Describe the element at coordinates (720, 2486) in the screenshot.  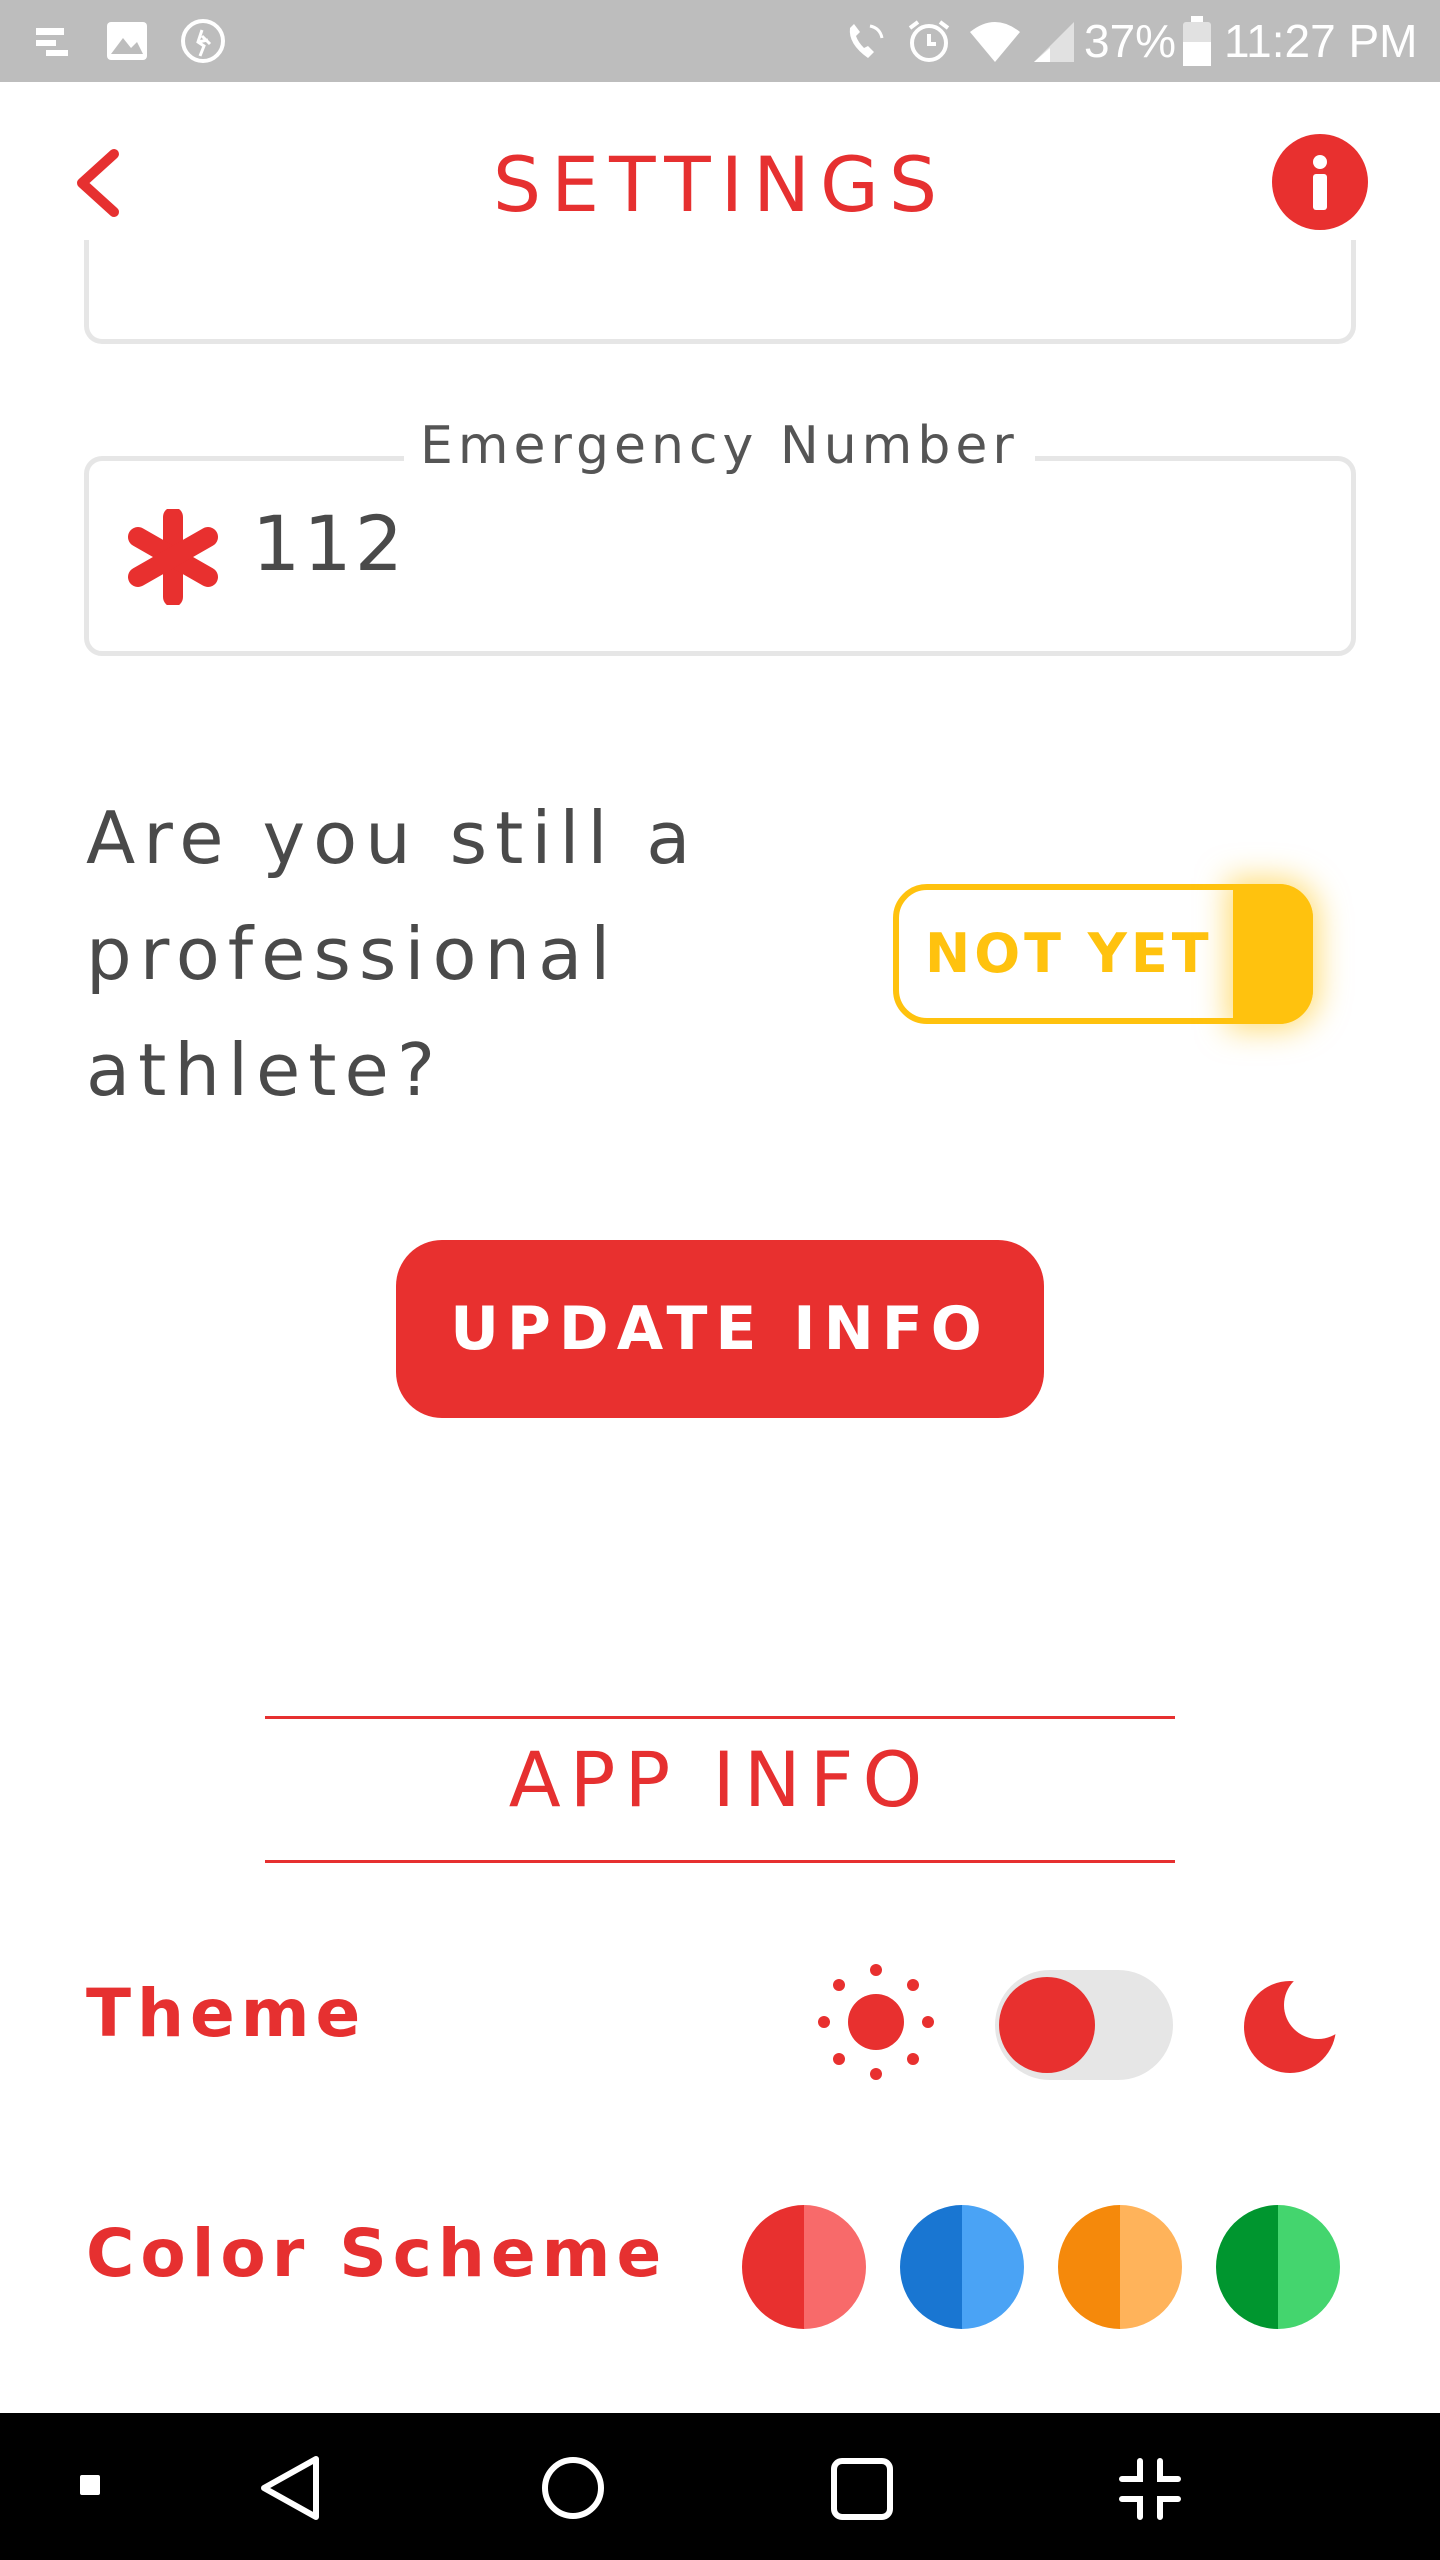
I see `navigation-bar` at that location.